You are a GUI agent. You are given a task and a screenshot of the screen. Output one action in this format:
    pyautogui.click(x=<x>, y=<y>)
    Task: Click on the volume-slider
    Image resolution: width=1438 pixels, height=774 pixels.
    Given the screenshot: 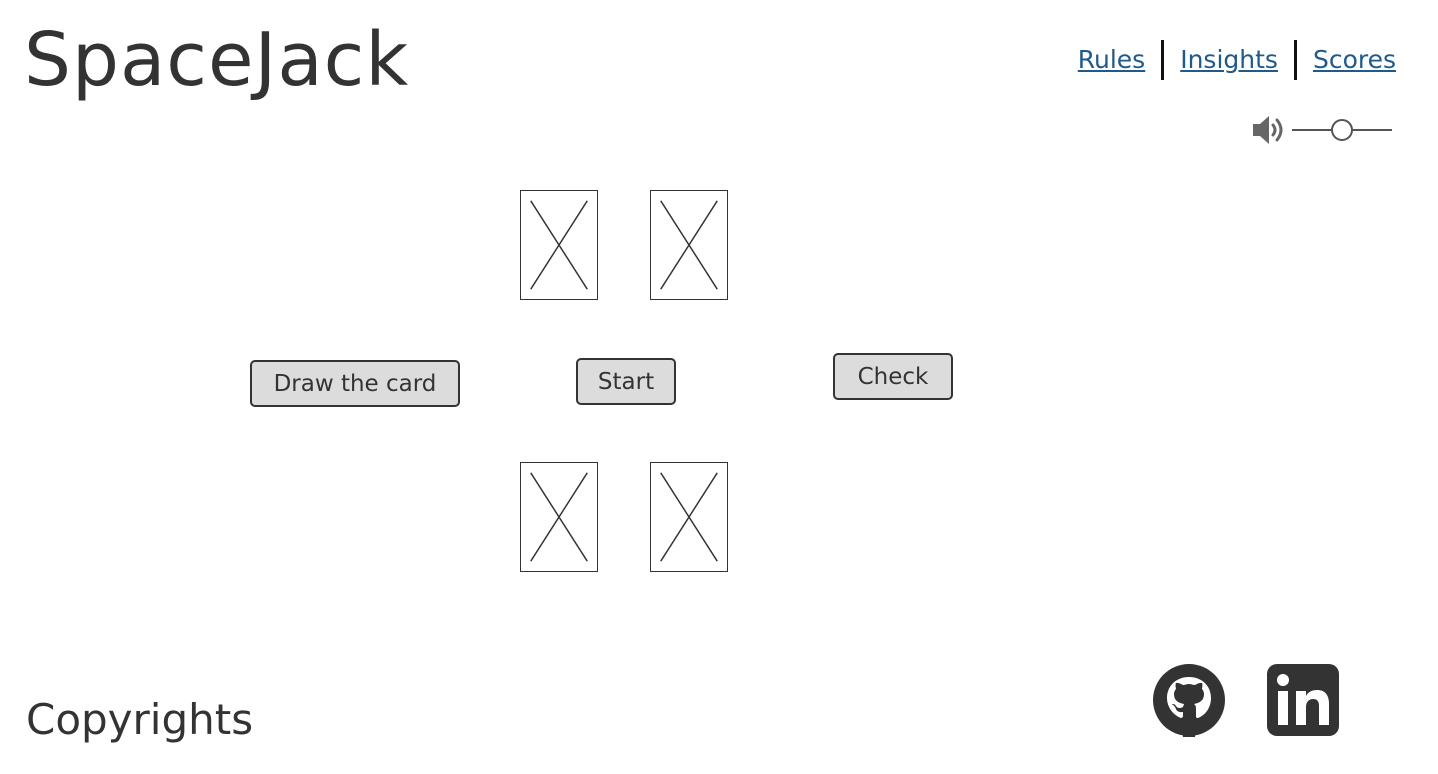 What is the action you would take?
    pyautogui.click(x=1344, y=130)
    